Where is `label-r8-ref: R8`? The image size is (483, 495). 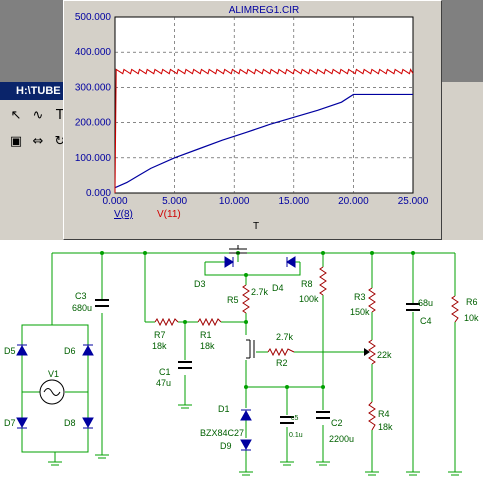
label-r8-ref: R8 is located at coordinates (307, 284).